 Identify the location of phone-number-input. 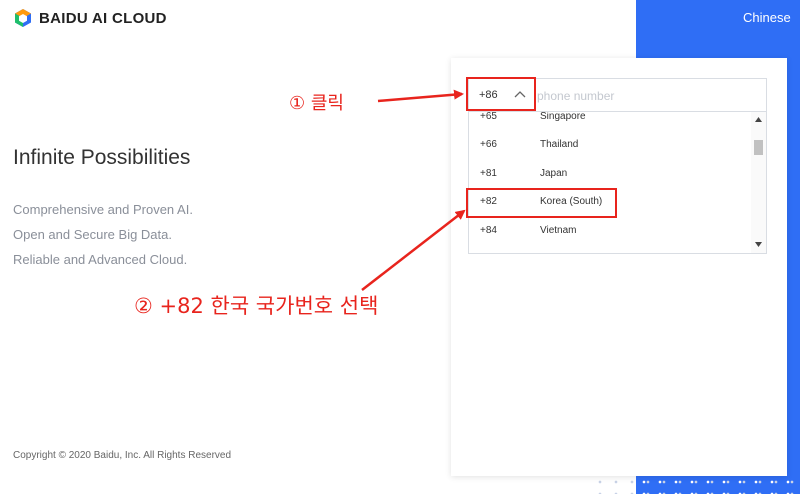
(647, 96).